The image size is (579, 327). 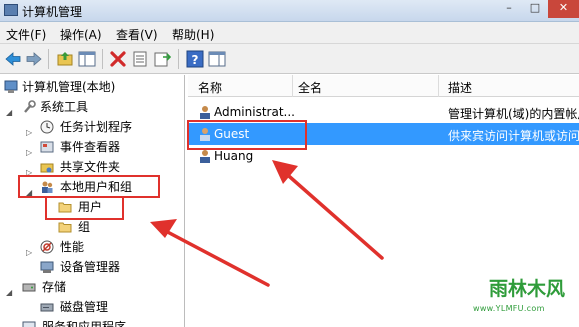 What do you see at coordinates (13, 59) in the screenshot?
I see `back-icon` at bounding box center [13, 59].